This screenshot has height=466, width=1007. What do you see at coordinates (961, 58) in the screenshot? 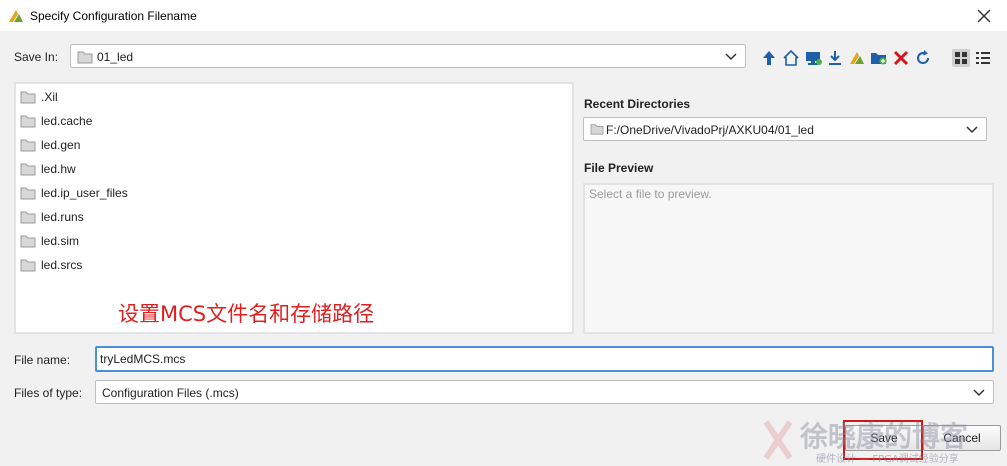
I see `grid-view-icon` at bounding box center [961, 58].